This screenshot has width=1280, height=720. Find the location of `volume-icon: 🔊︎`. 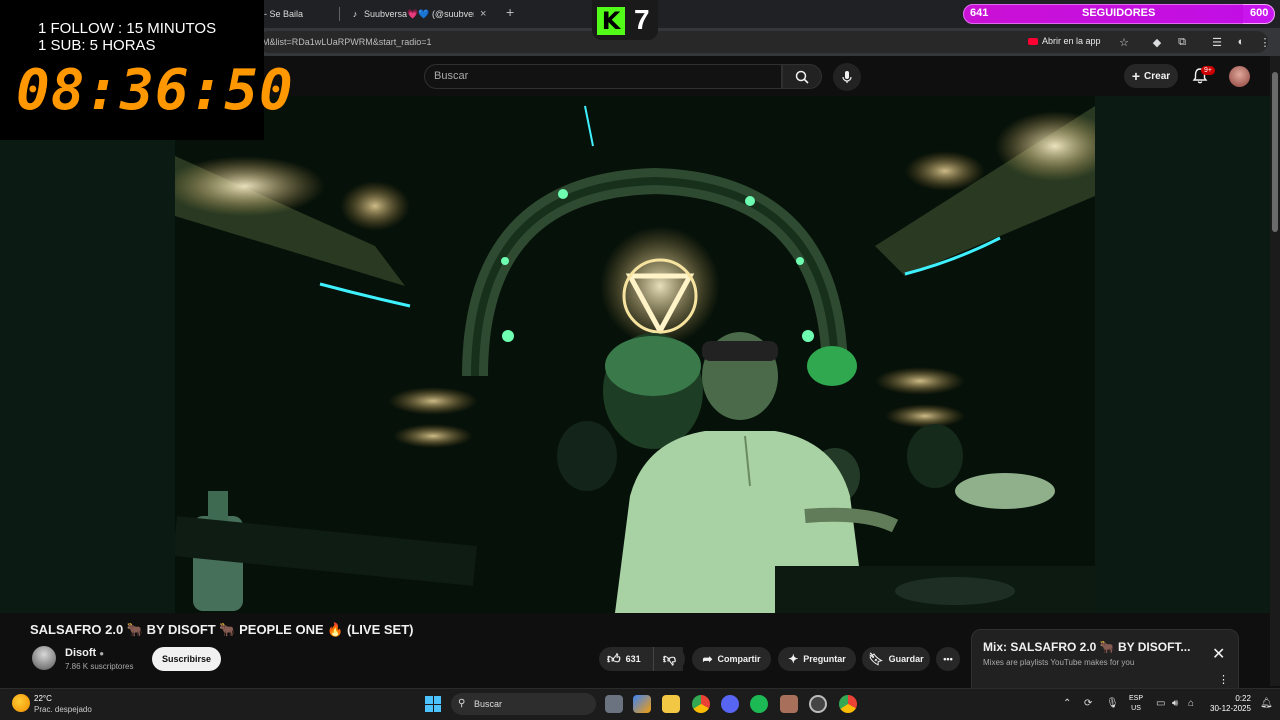

volume-icon: 🔊︎ is located at coordinates (1175, 703).